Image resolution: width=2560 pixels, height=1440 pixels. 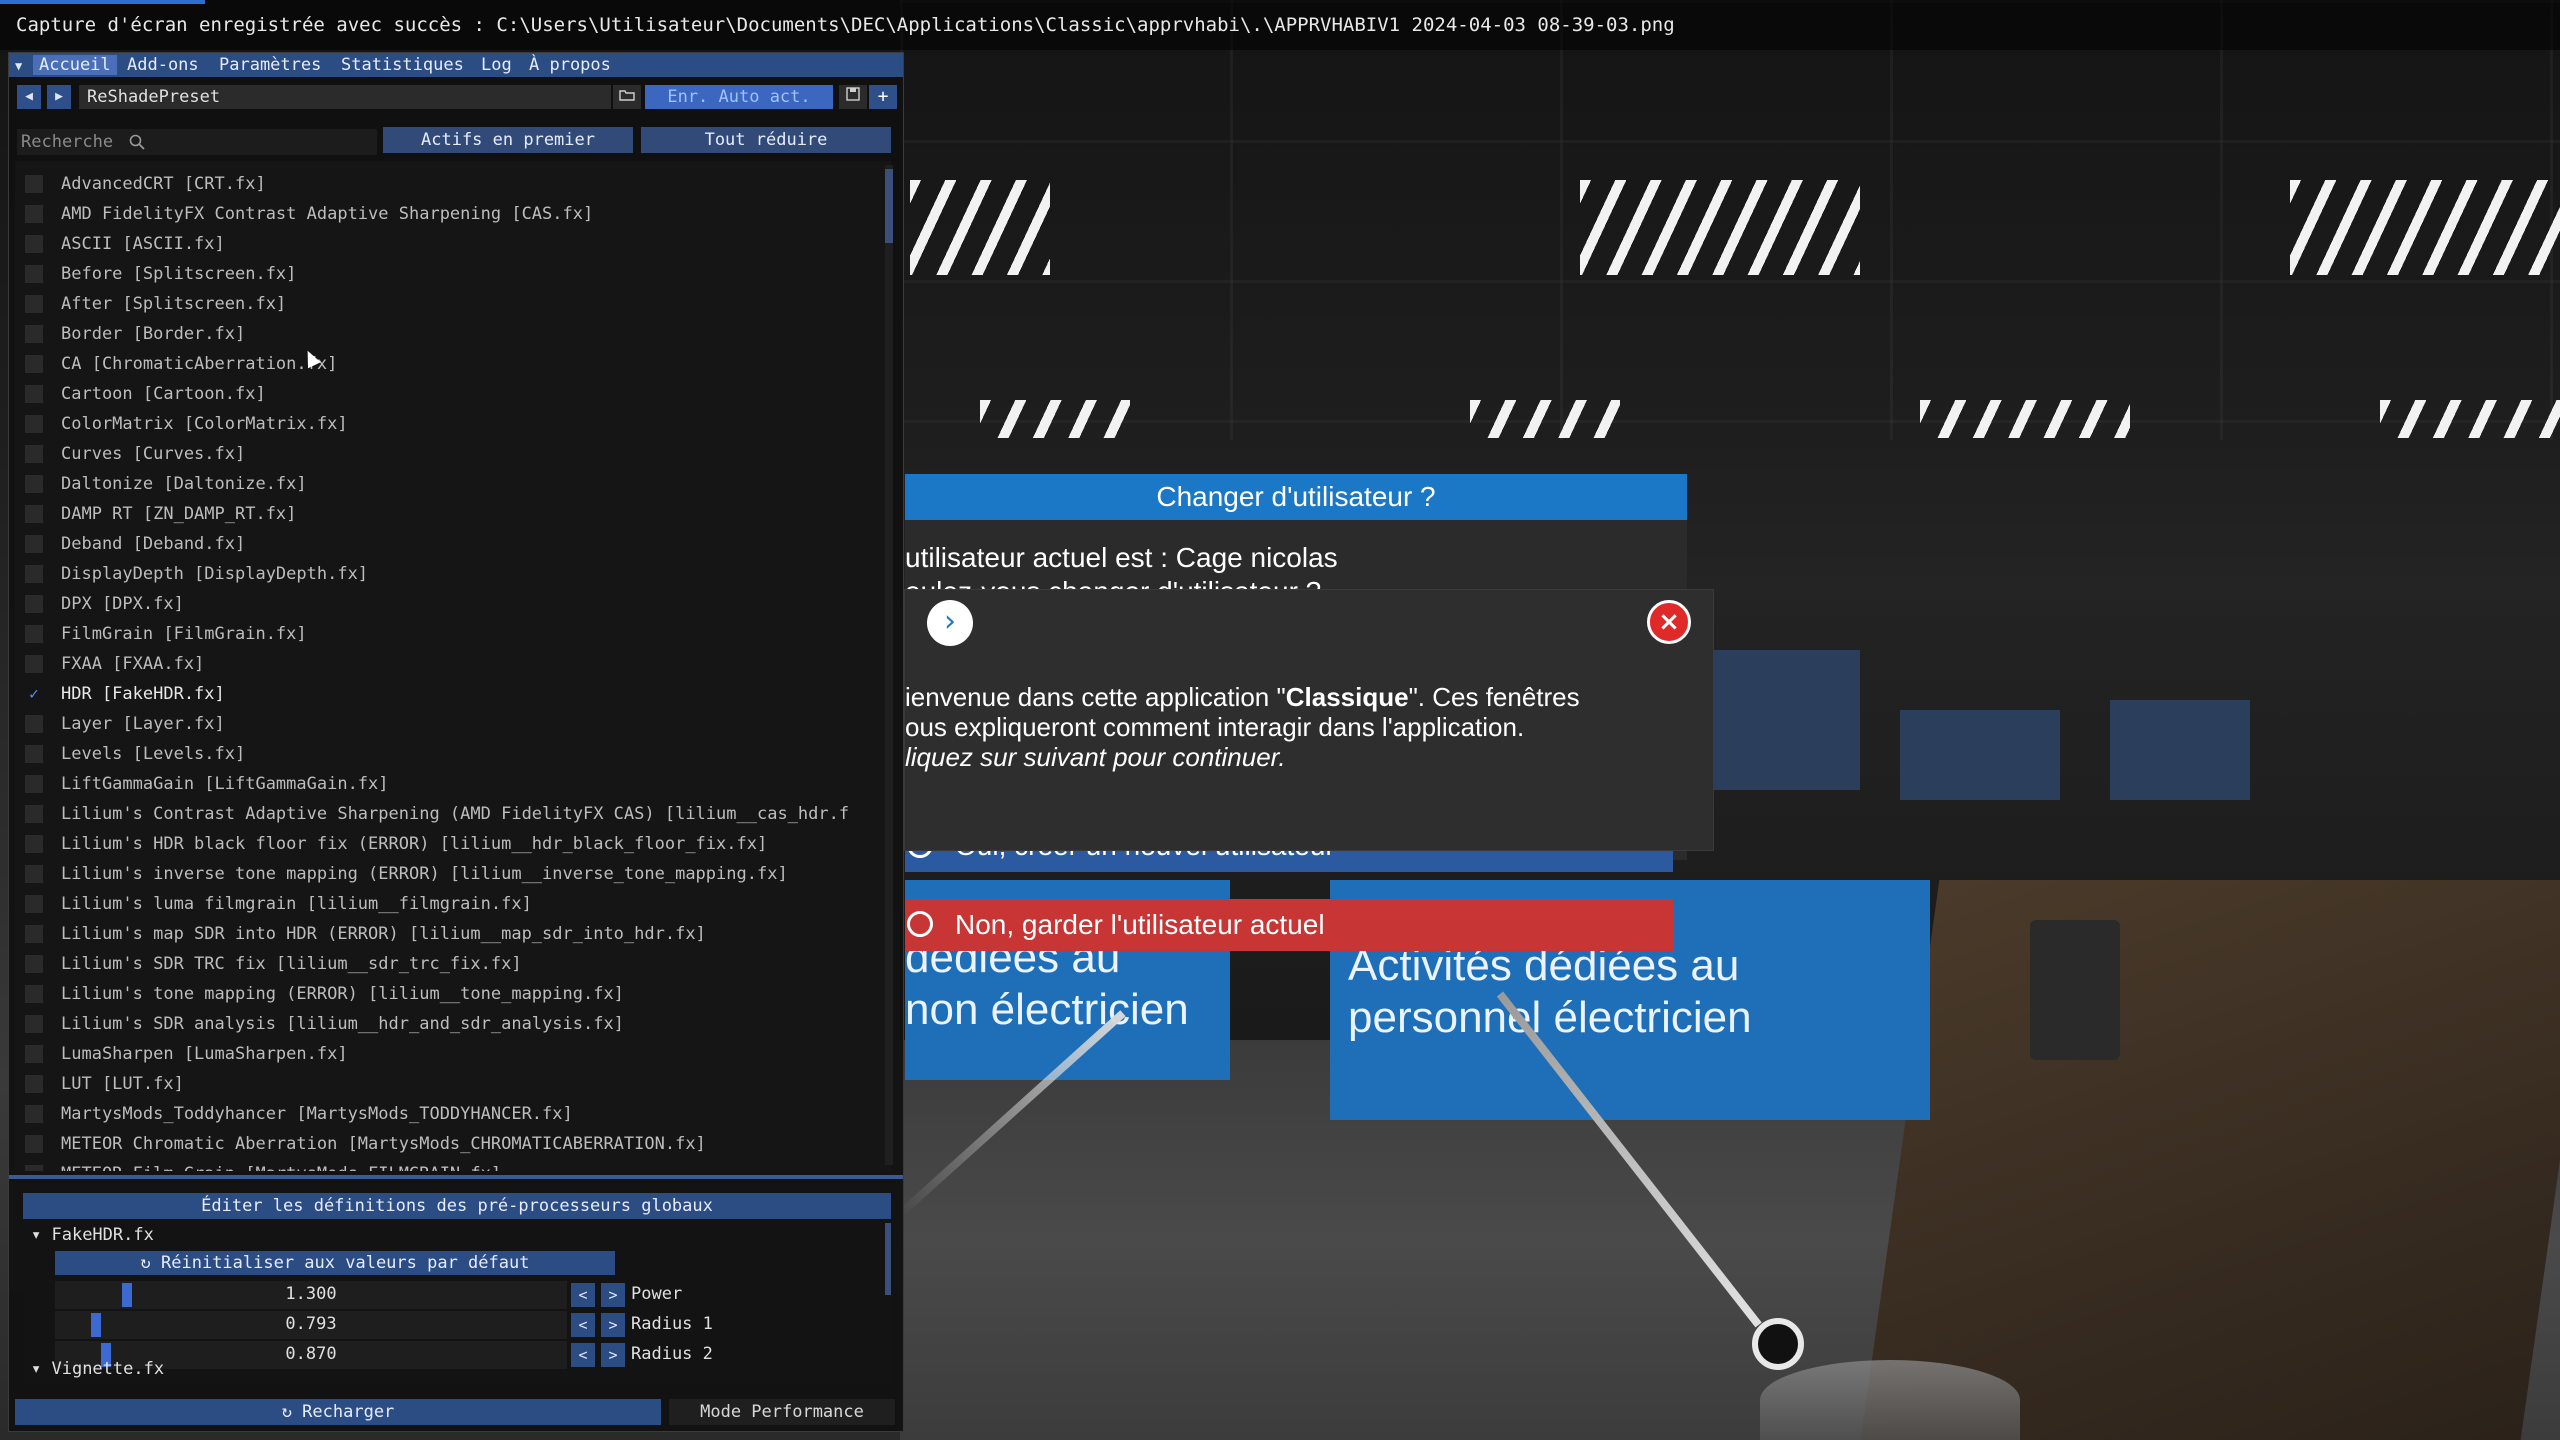 I want to click on next-preset-button: ▶, so click(x=59, y=97).